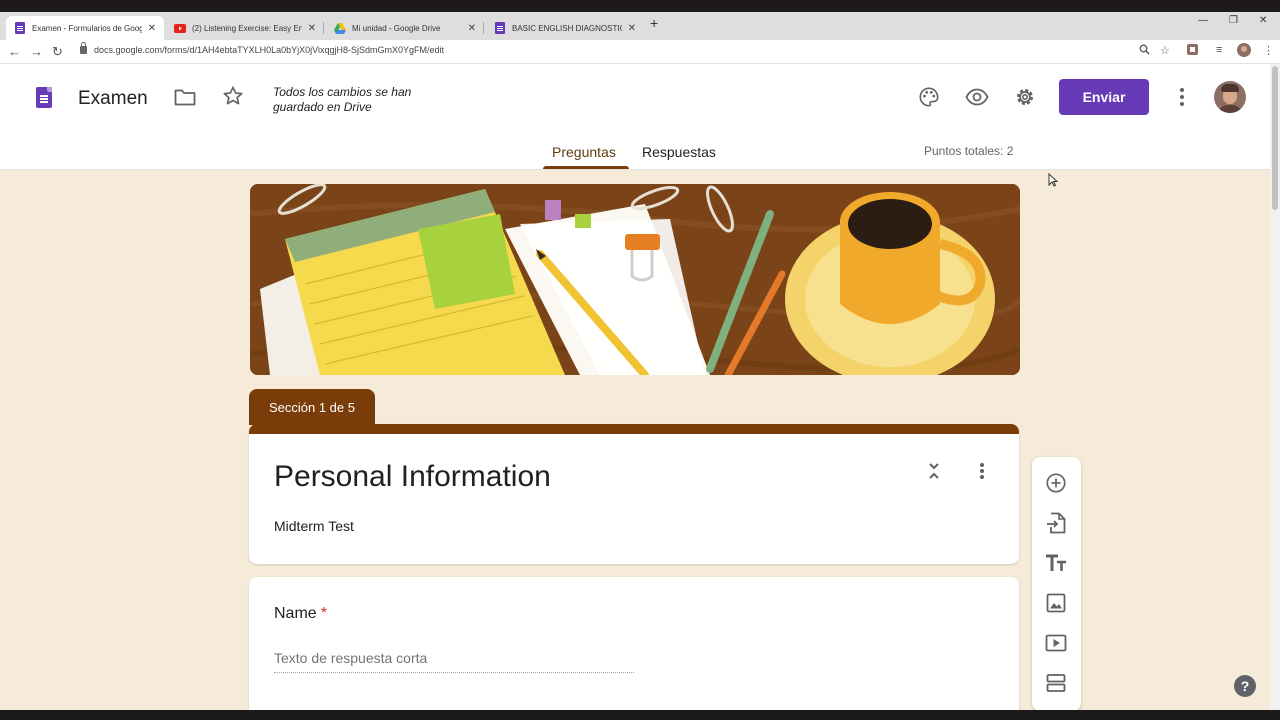 This screenshot has width=1280, height=720. Describe the element at coordinates (312, 407) in the screenshot. I see `section-indicator: Sección 1 de 5` at that location.